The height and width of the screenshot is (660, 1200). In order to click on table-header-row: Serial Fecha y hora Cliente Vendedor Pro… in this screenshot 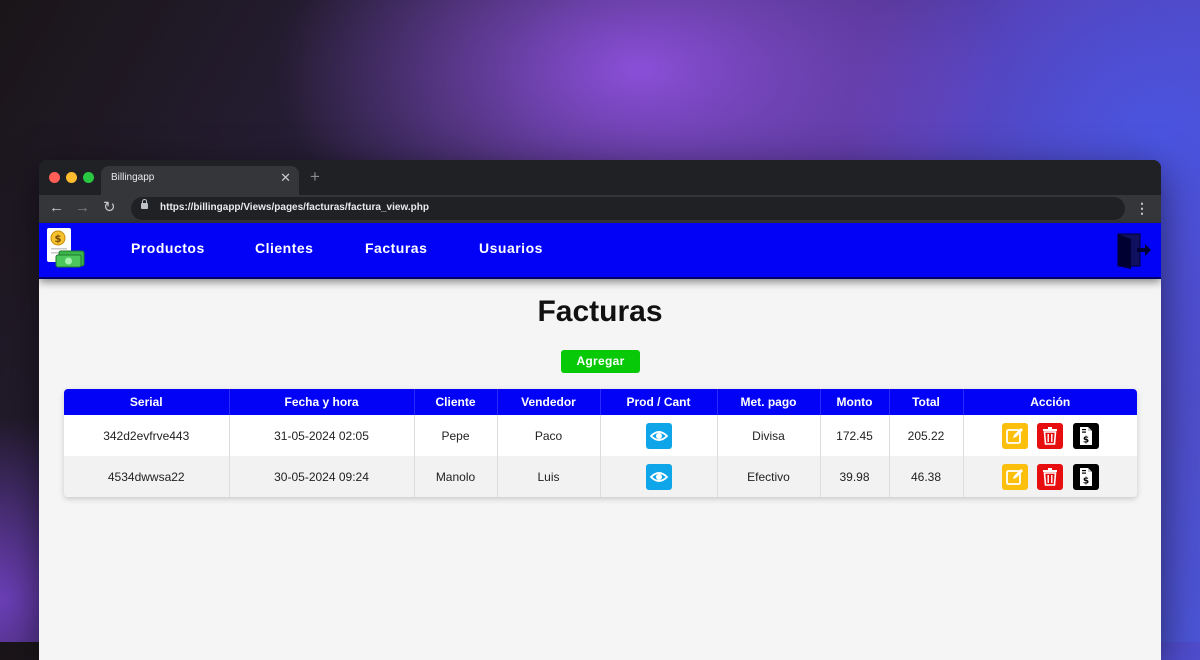, I will do `click(600, 402)`.